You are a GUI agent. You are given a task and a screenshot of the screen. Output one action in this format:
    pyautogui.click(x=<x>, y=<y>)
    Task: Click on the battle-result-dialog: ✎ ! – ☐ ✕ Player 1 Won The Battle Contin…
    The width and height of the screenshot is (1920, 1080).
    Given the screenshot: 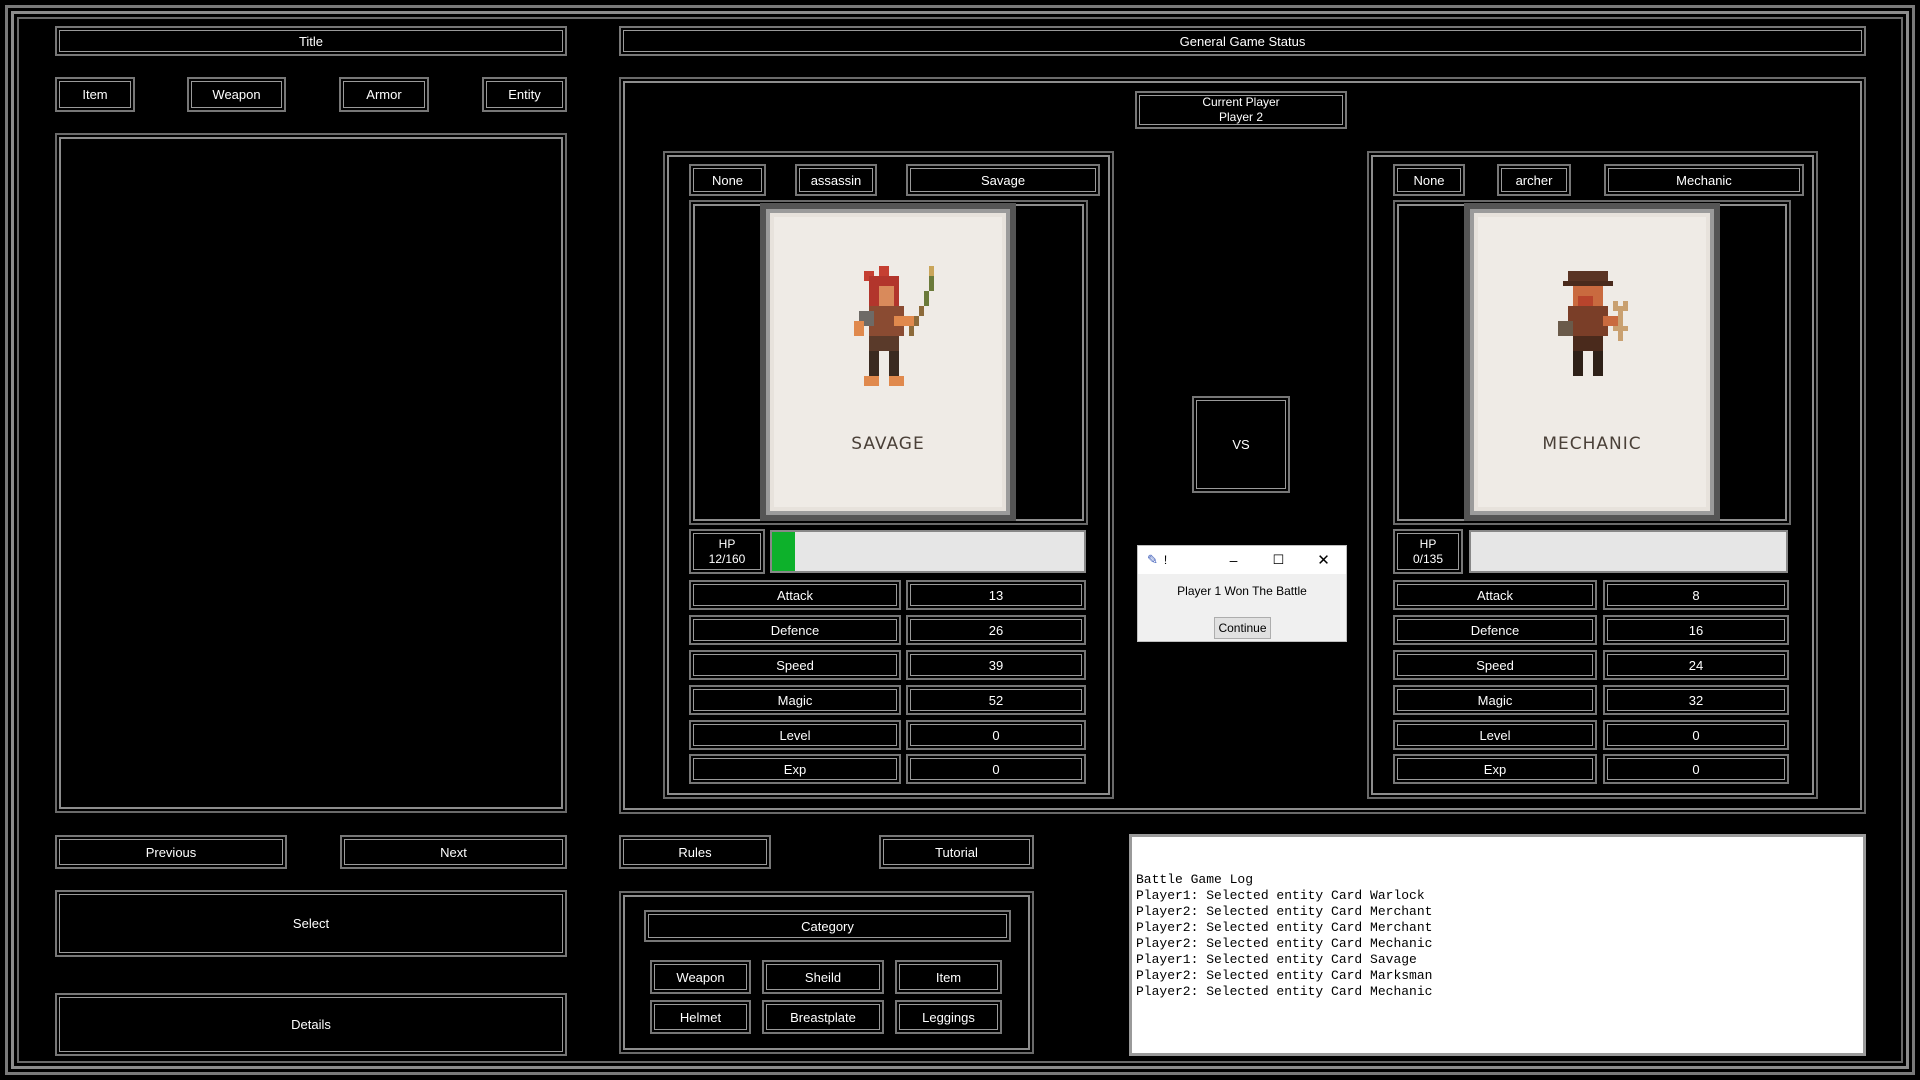 What is the action you would take?
    pyautogui.click(x=1242, y=593)
    